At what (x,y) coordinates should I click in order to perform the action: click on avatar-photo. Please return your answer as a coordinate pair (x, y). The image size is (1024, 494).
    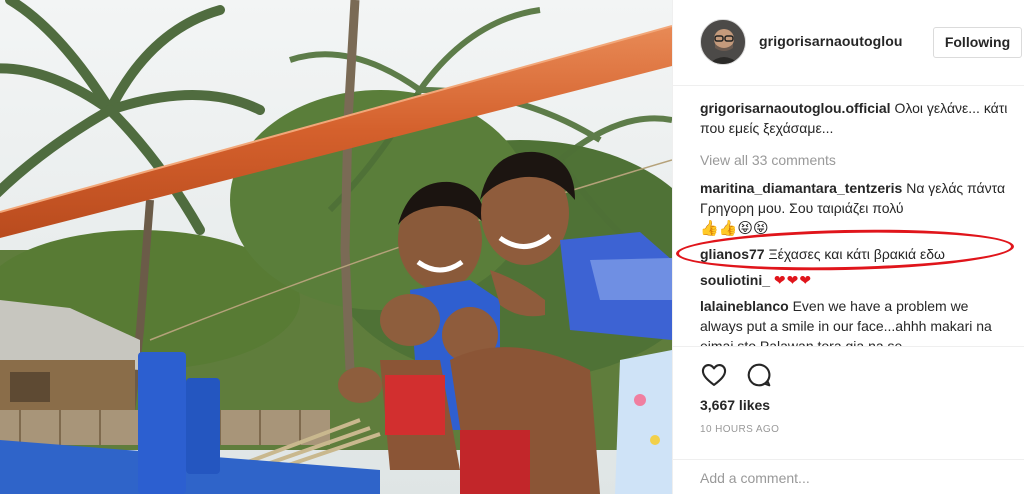
    Looking at the image, I should click on (723, 42).